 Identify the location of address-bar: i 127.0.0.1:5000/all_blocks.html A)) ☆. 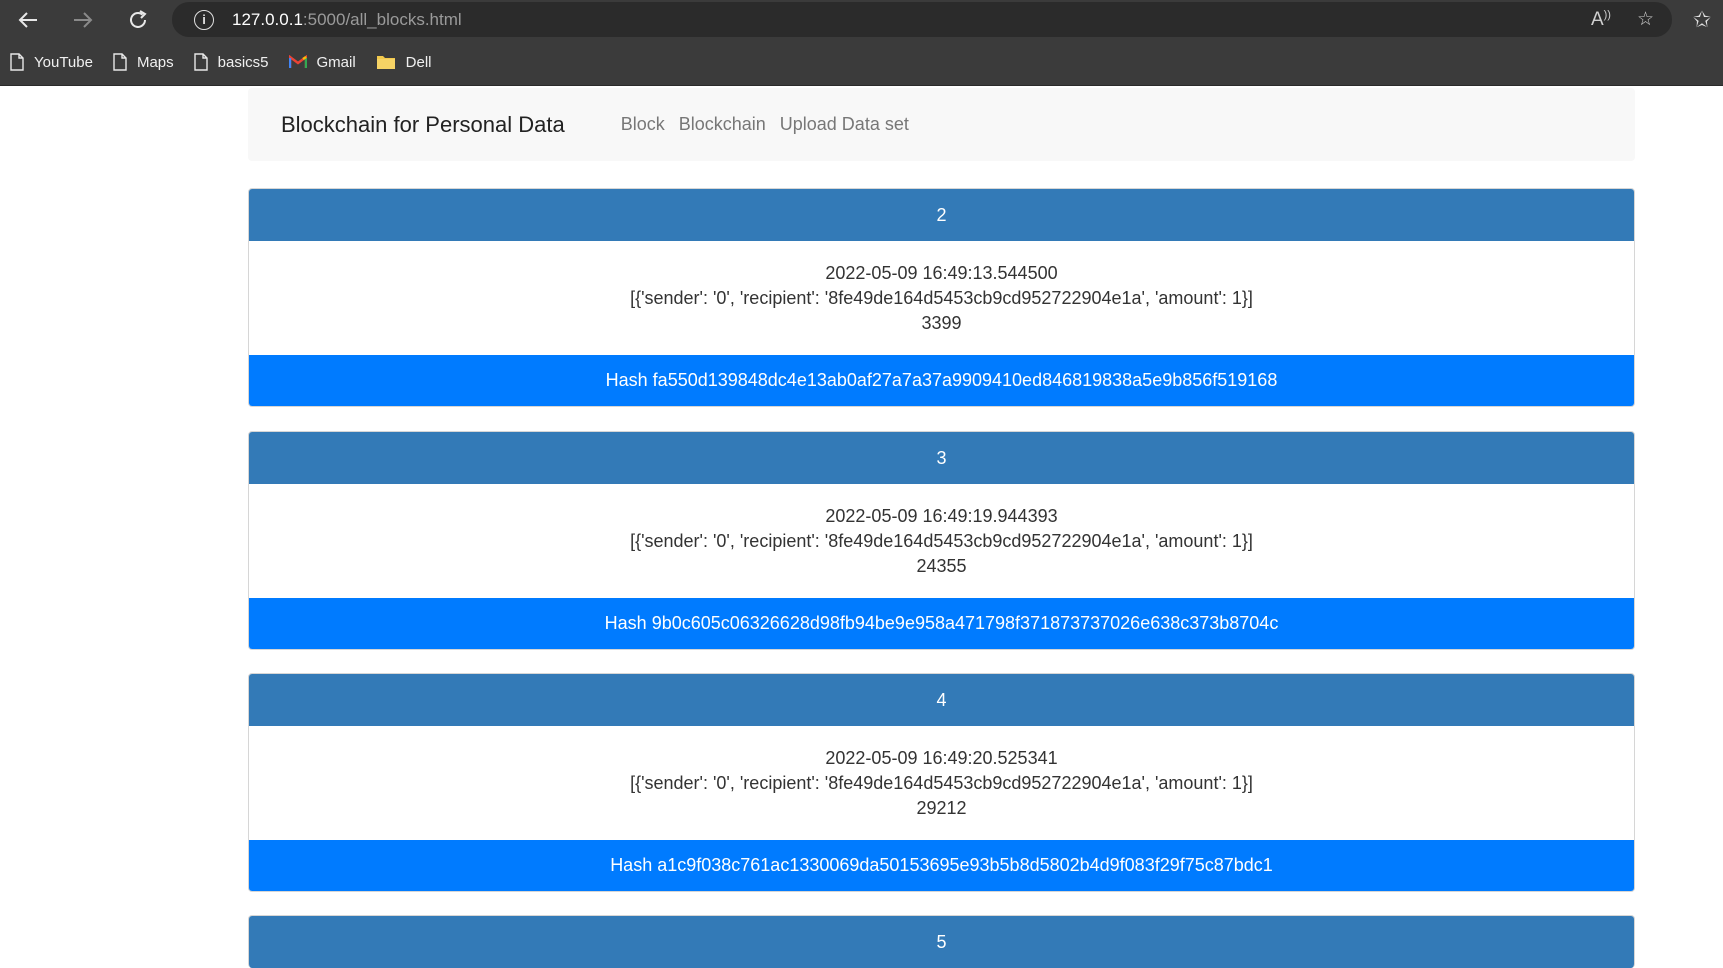
(922, 19).